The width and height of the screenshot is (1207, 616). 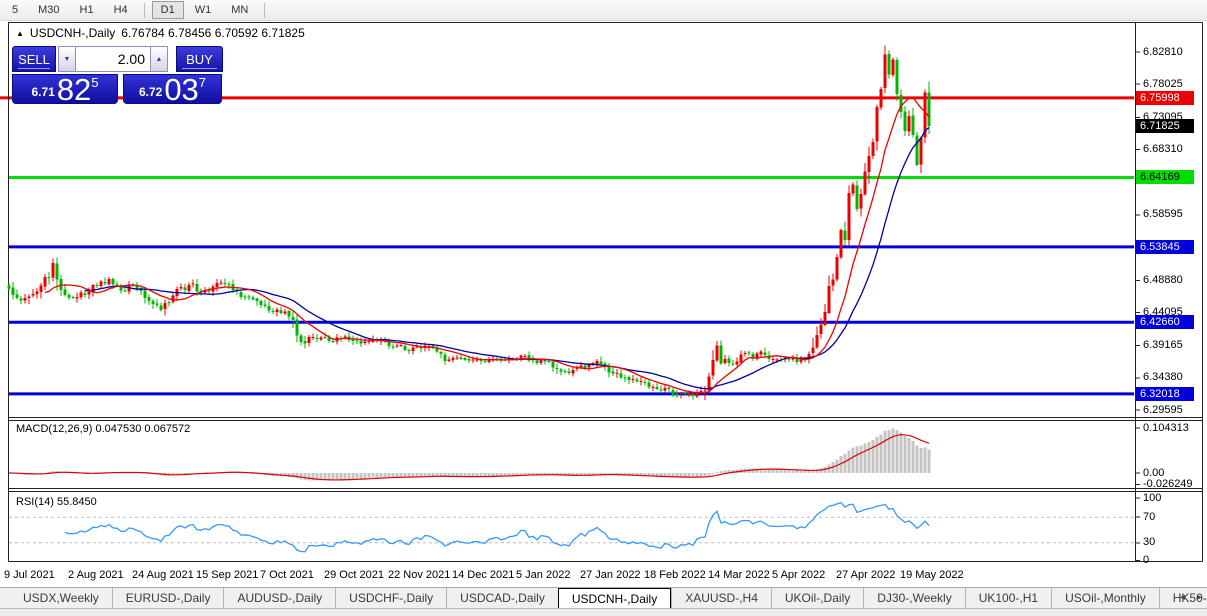 I want to click on rsi-axis-label: 30, so click(x=1149, y=542).